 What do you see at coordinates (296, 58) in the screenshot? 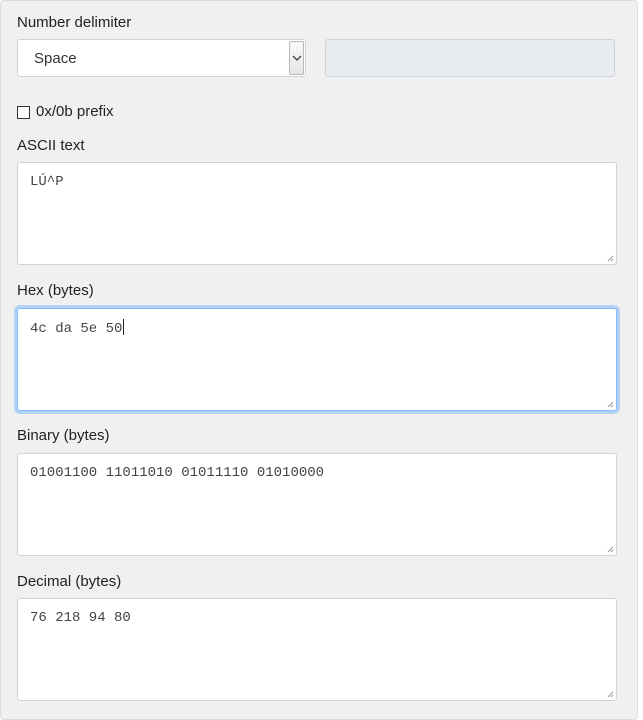
I see `chevron-down-icon` at bounding box center [296, 58].